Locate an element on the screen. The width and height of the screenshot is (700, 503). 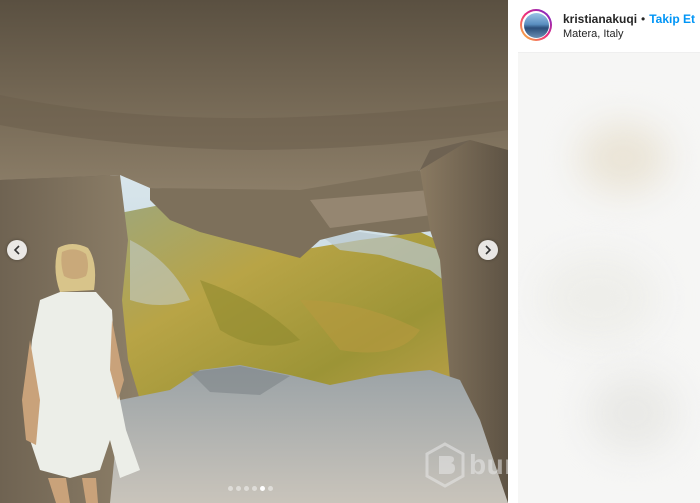
username-row: kristianakuqi • Takip Et is located at coordinates (629, 19).